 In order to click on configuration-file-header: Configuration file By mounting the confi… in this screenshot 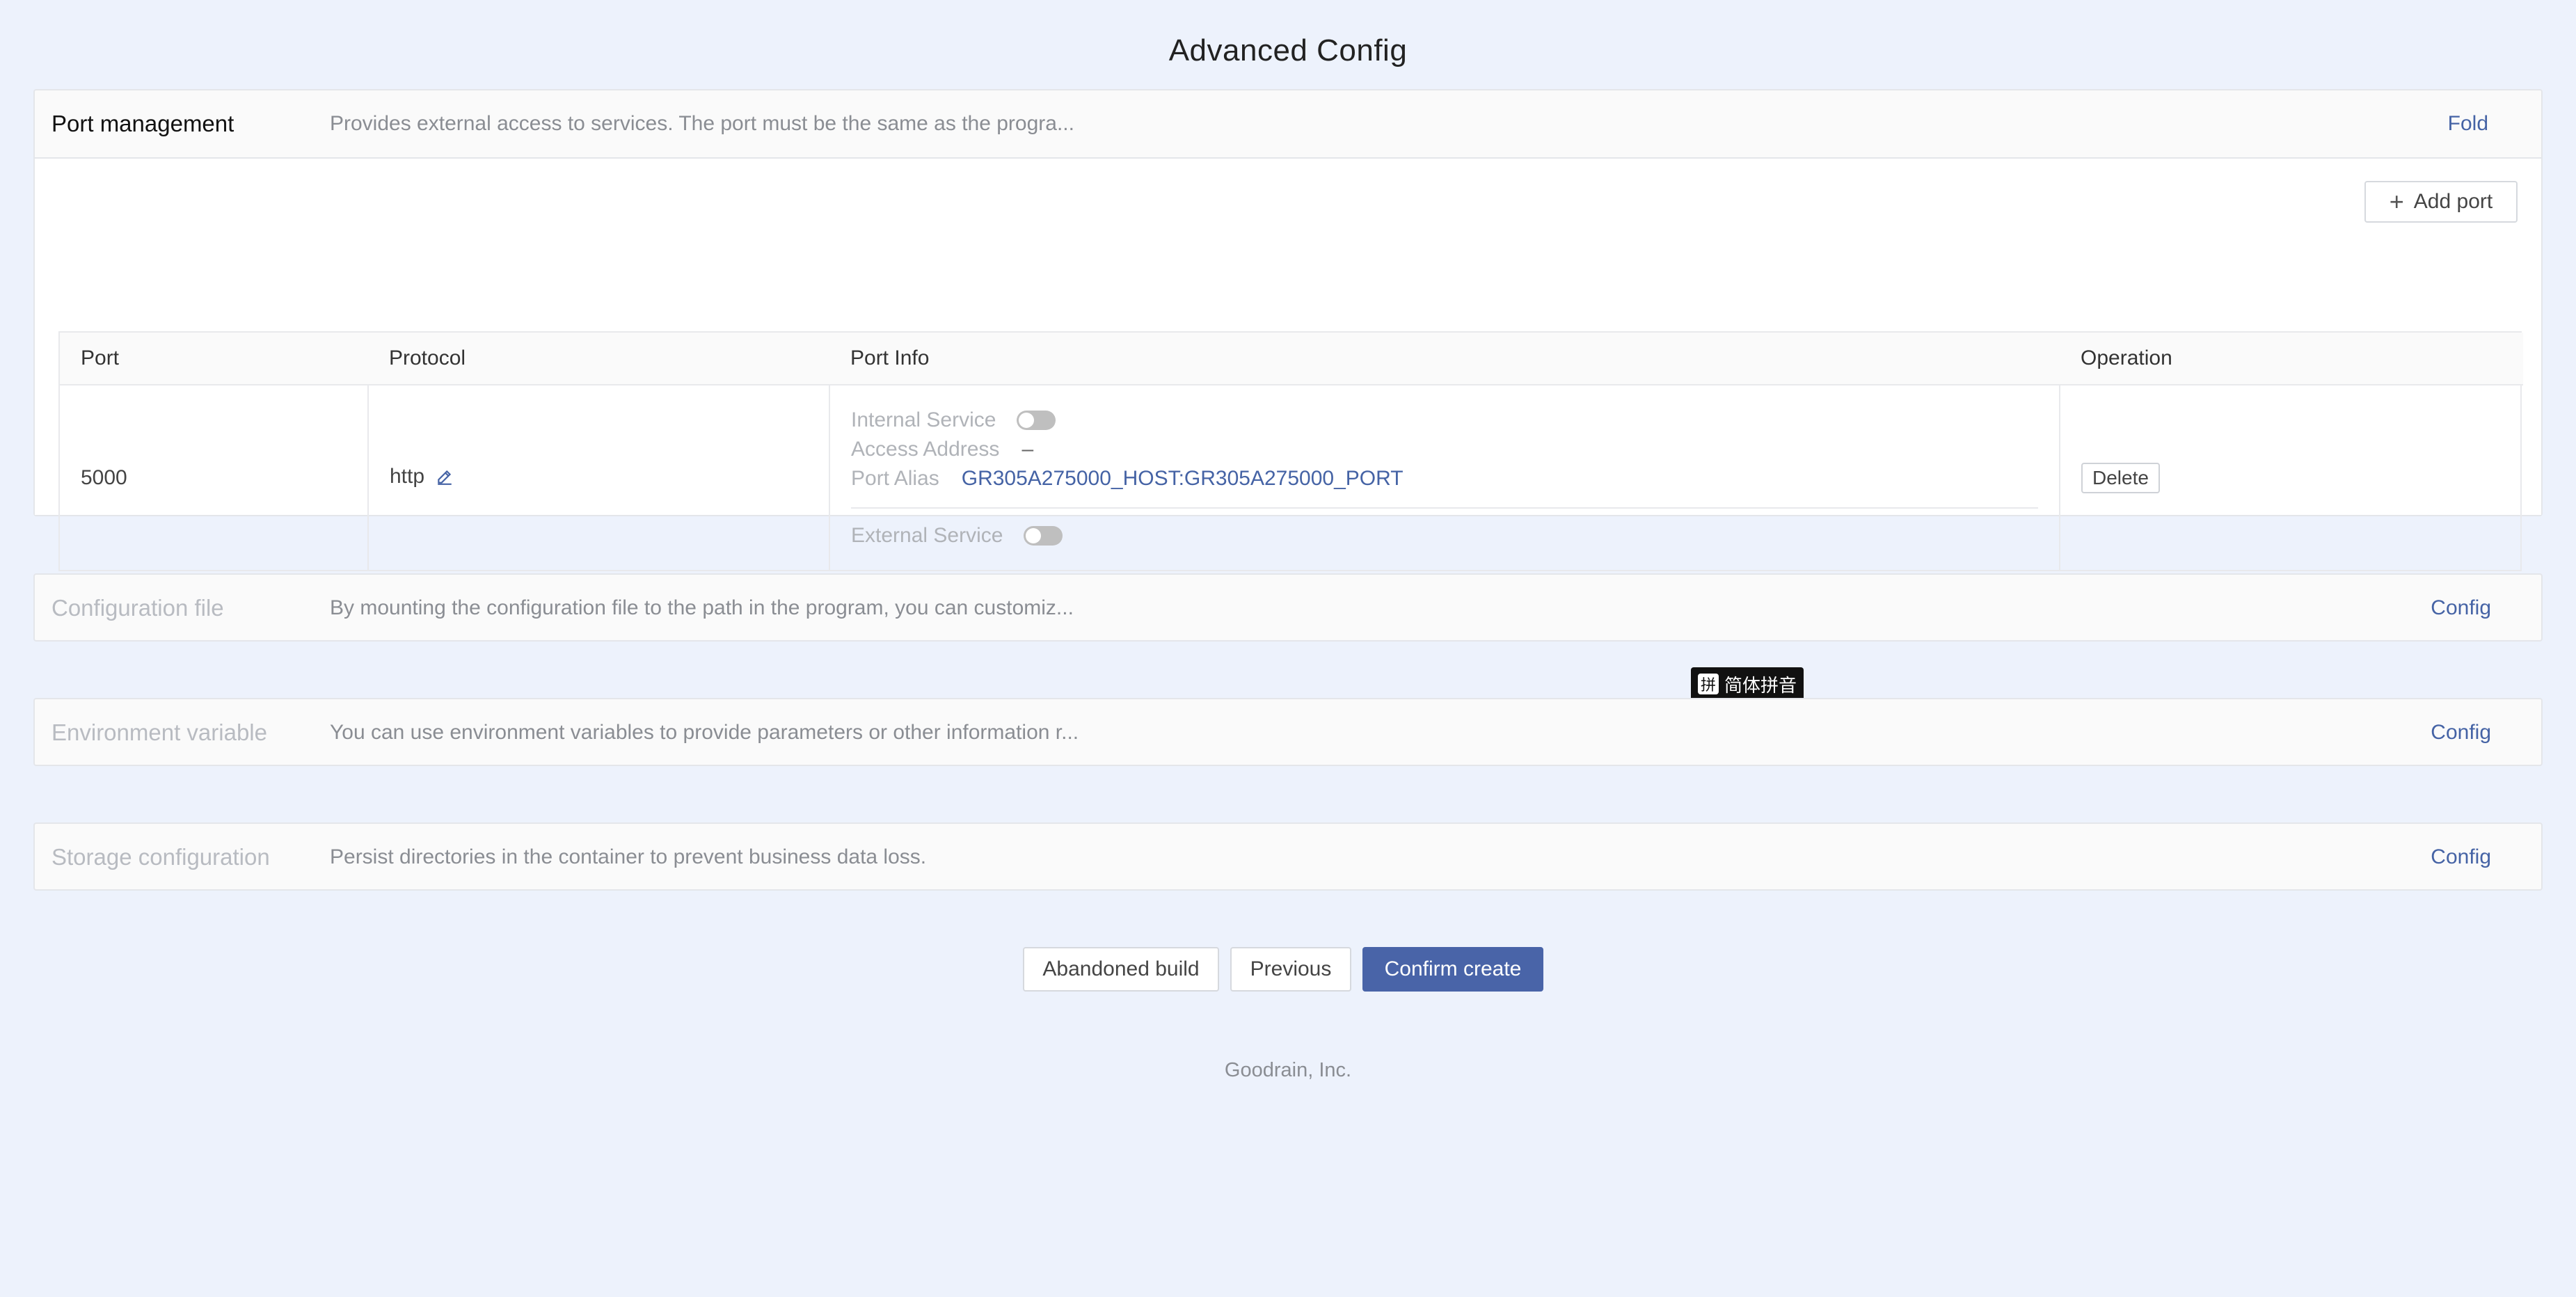, I will do `click(1288, 608)`.